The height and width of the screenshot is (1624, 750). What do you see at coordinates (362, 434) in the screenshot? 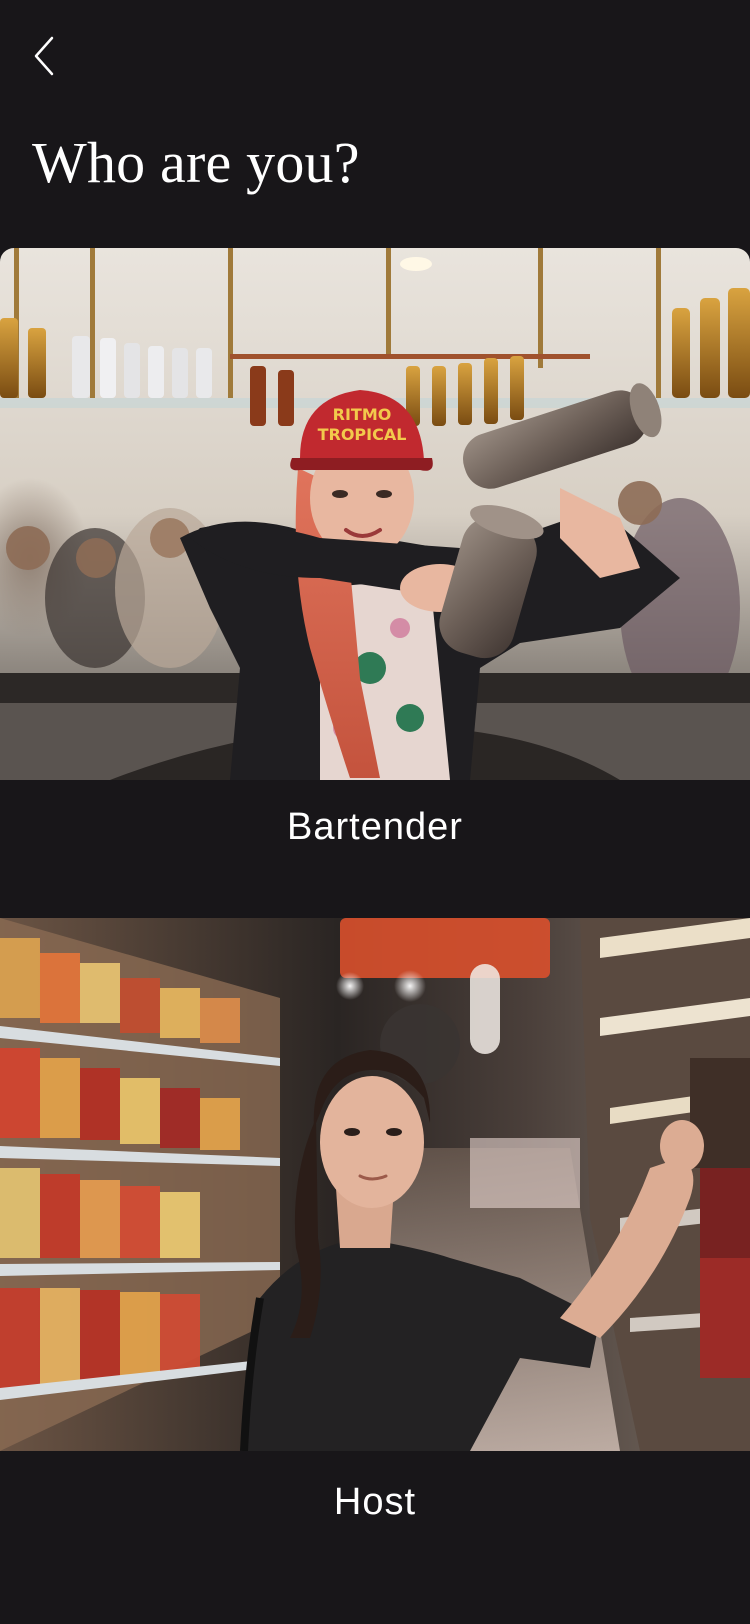
I see `cap-text-line2: TROPICAL` at bounding box center [362, 434].